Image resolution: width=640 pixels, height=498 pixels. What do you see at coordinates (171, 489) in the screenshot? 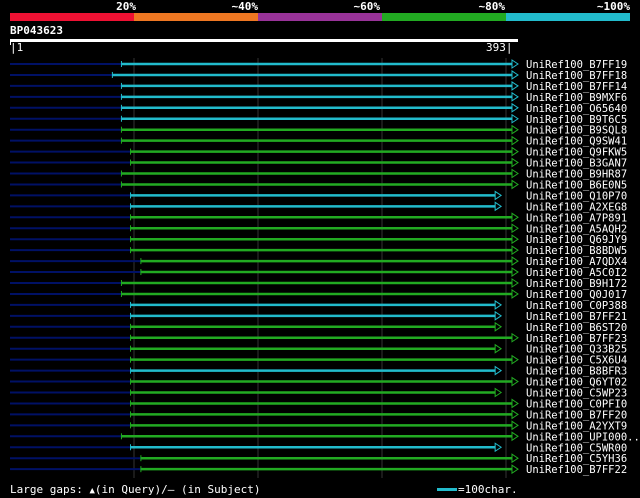
I see `legend-dash: –` at bounding box center [171, 489].